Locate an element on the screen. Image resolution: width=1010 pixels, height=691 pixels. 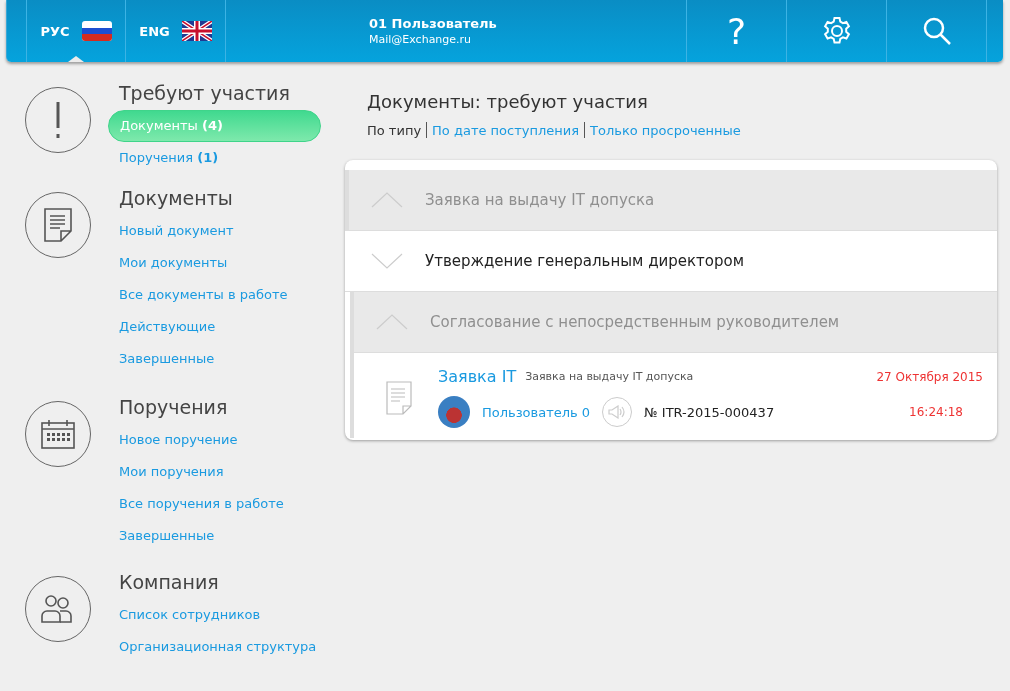
group-header: Утверждение генеральным директором is located at coordinates (671, 261).